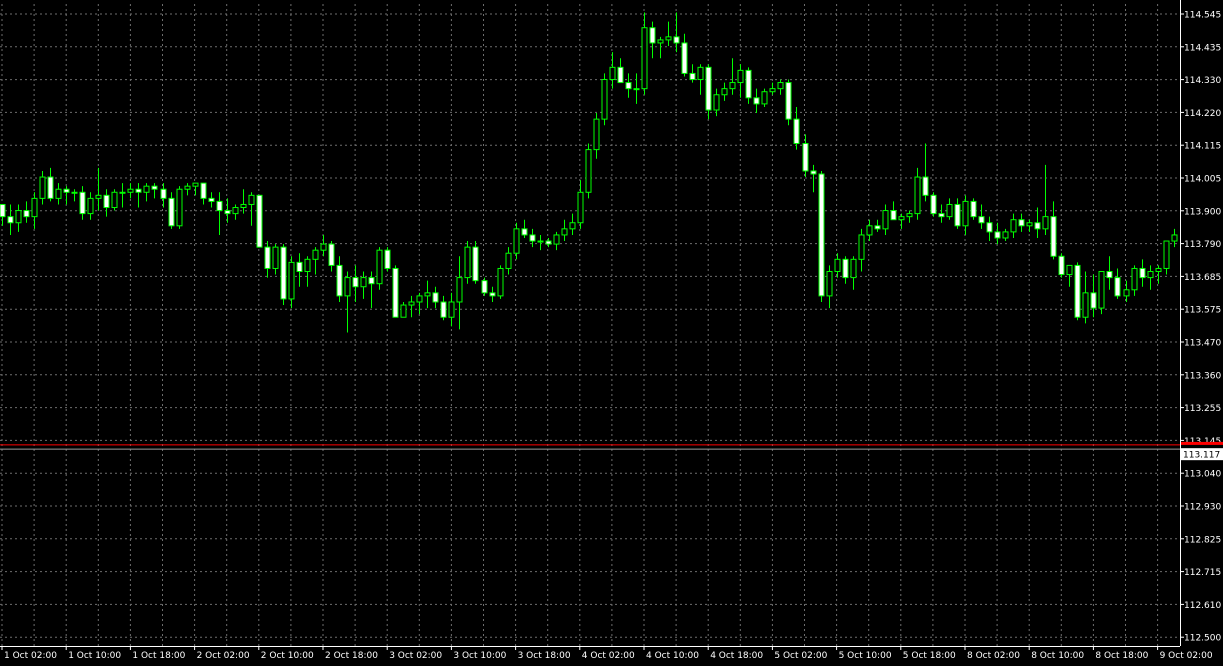 The width and height of the screenshot is (1223, 666). I want to click on price-tick-label: 113.360, so click(1202, 376).